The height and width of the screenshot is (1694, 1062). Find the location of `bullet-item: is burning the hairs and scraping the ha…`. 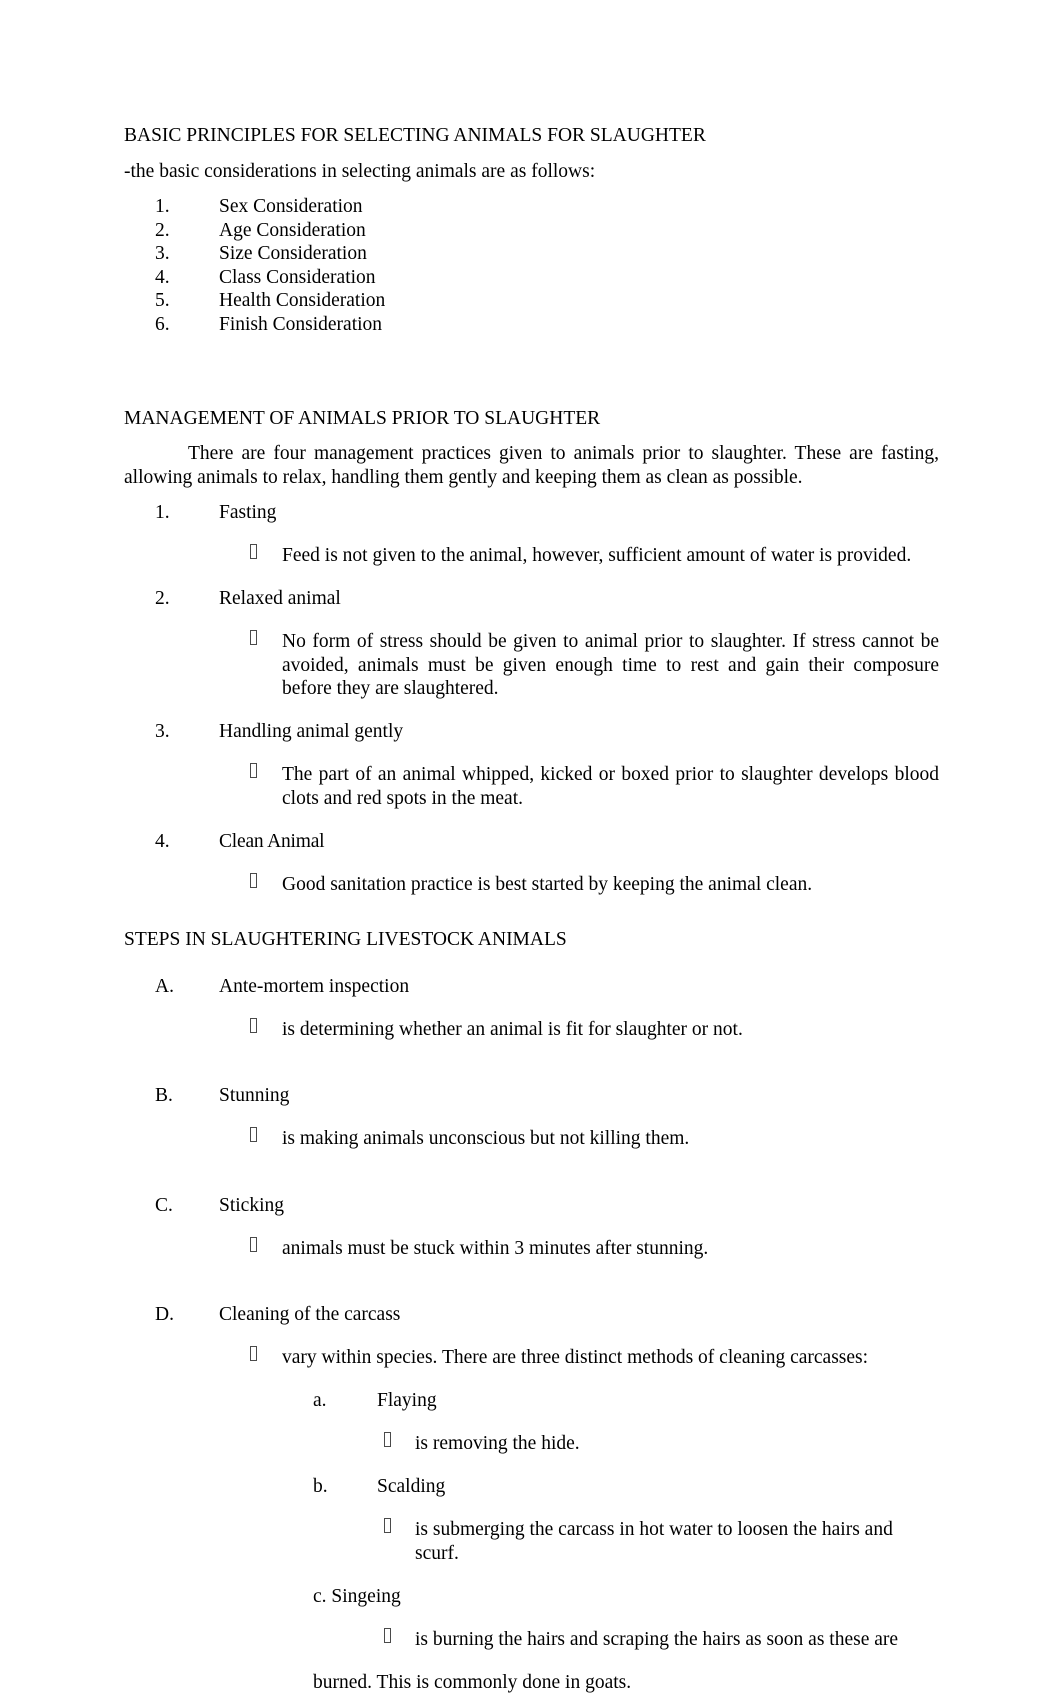

bullet-item: is burning the hairs and scraping the ha… is located at coordinates (531, 1640).